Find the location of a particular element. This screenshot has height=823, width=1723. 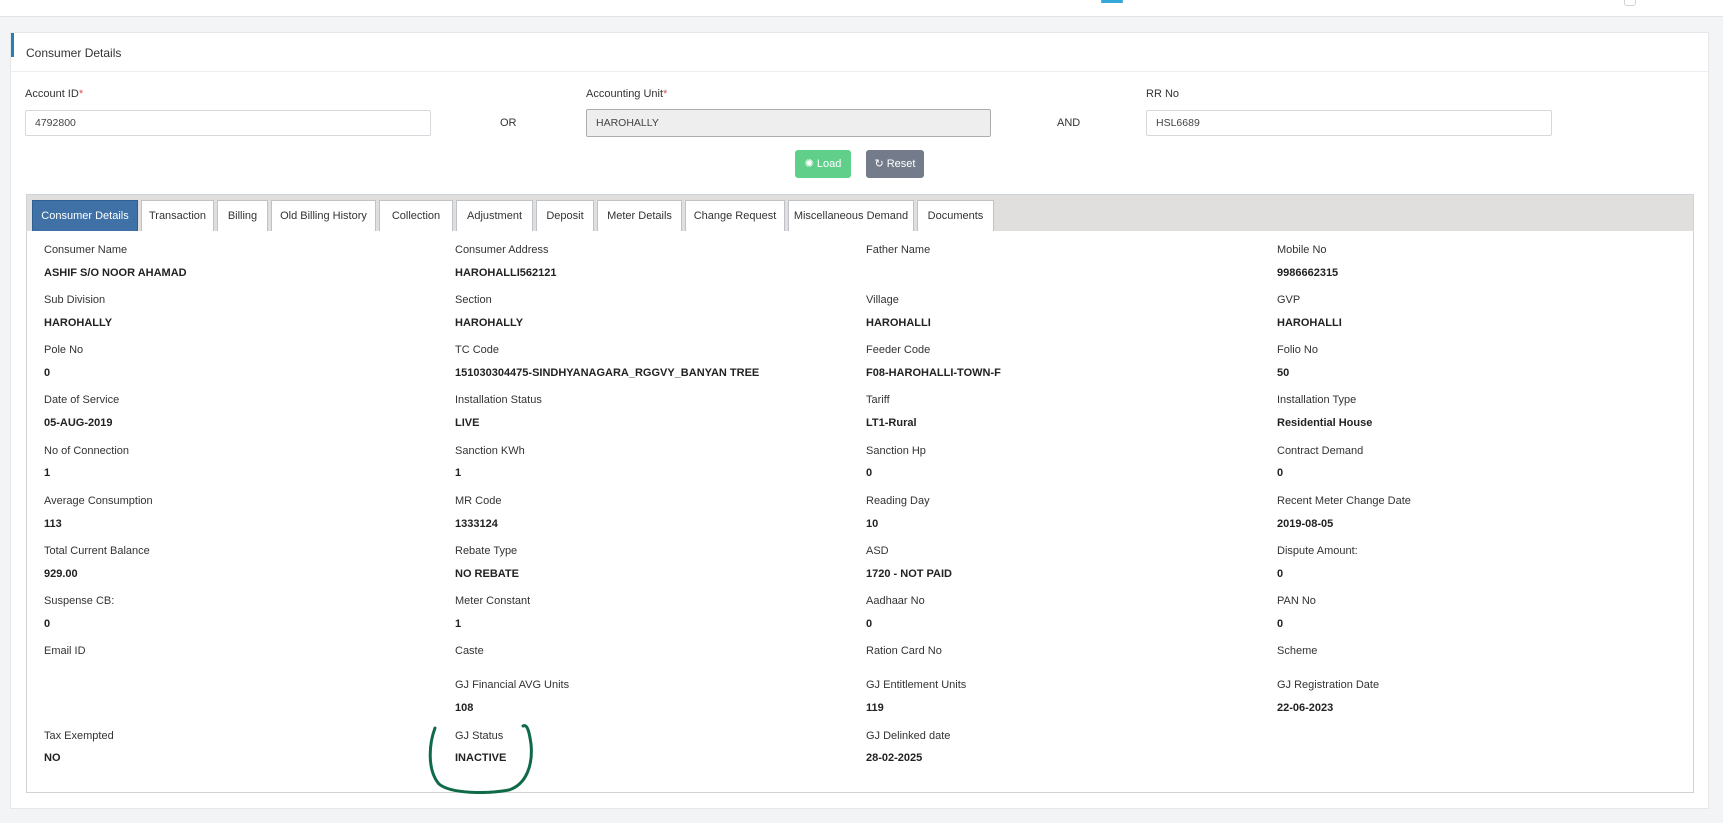

sub-division-value: HAROHALLY is located at coordinates (78, 323).